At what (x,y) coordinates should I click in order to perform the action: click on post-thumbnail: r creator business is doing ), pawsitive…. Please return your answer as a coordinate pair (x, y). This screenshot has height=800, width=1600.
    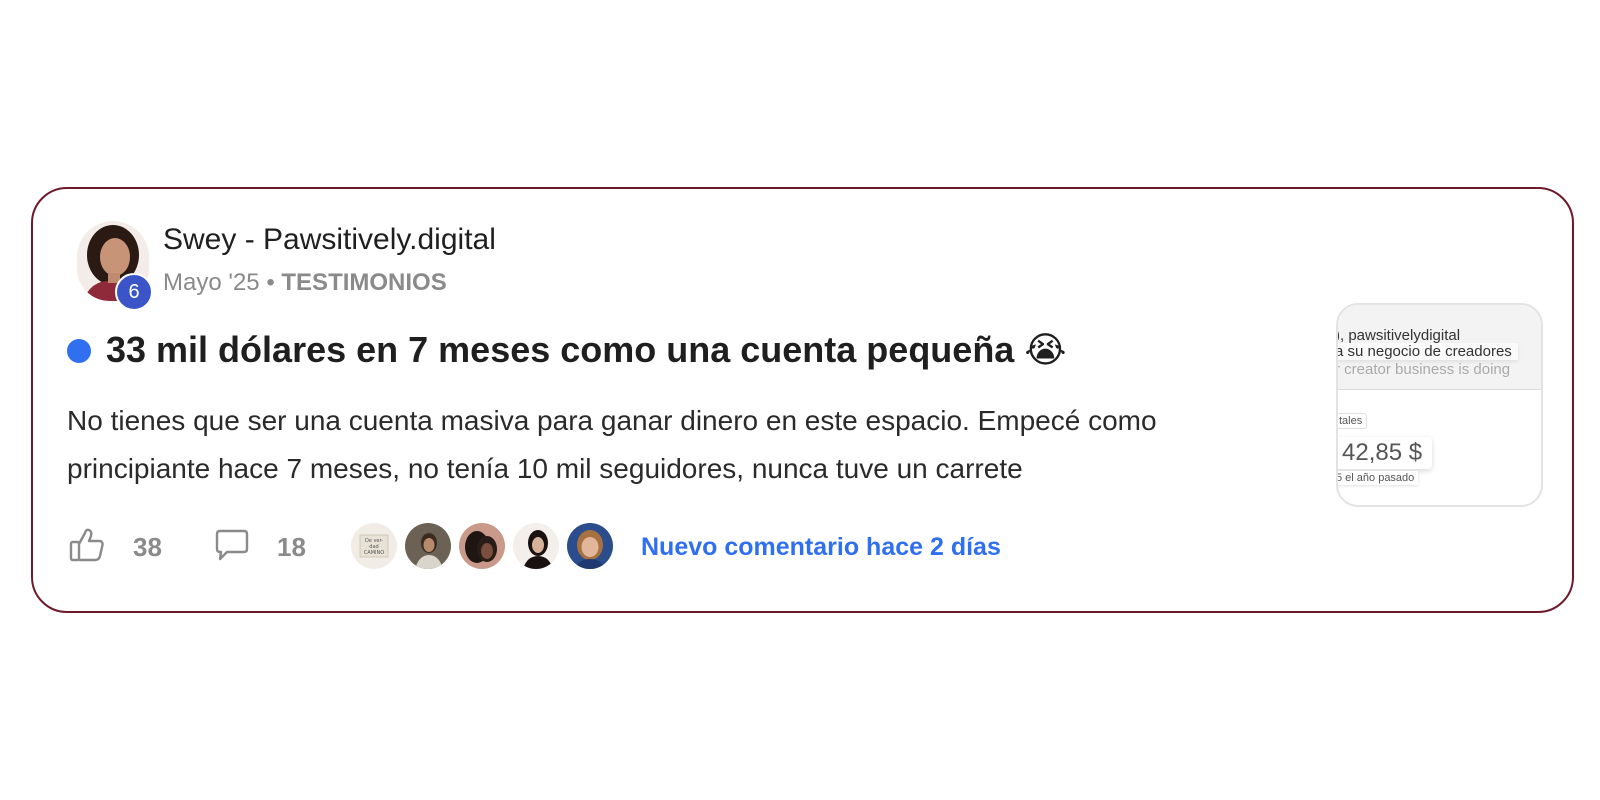
    Looking at the image, I should click on (1439, 405).